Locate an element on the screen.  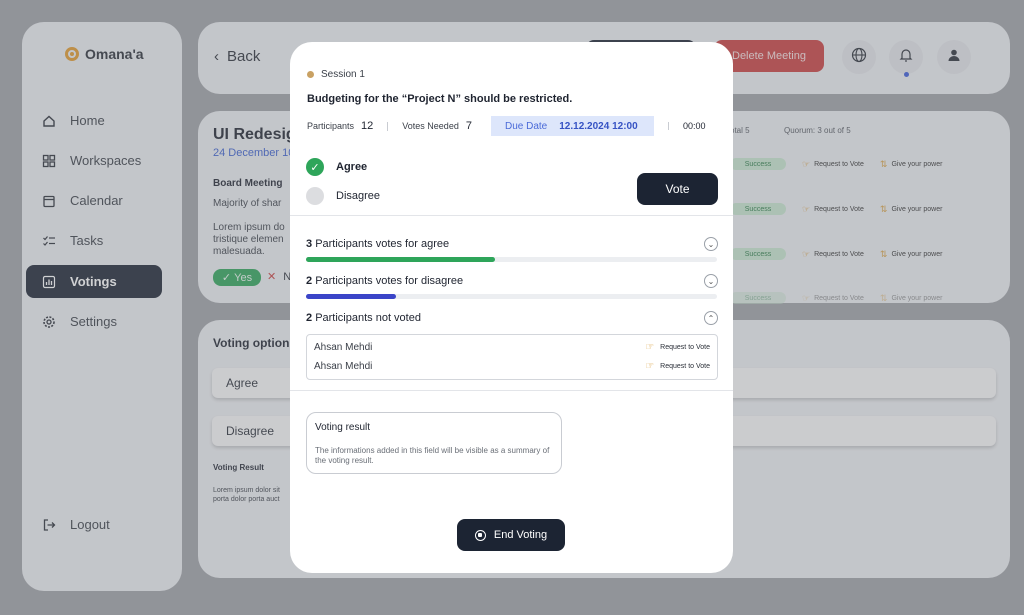
home-icon is located at coordinates (49, 121).